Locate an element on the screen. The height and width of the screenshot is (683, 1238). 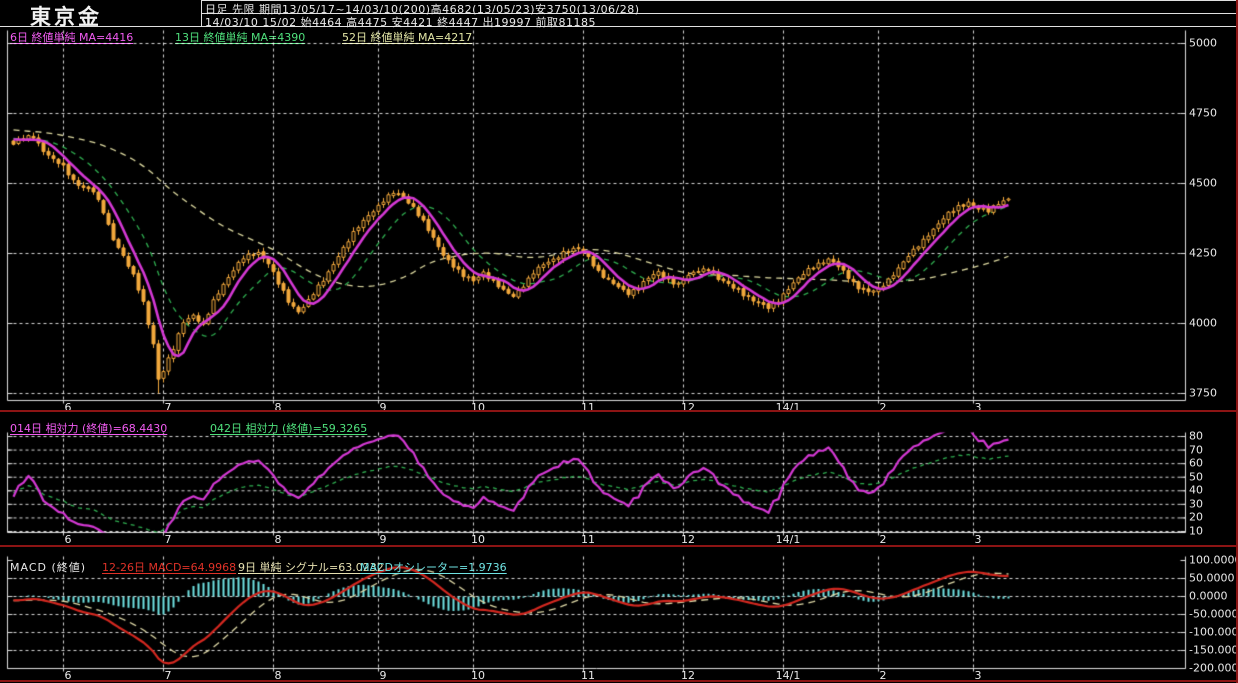
rsi-axis-tick-label: 20 is located at coordinates (1196, 517).